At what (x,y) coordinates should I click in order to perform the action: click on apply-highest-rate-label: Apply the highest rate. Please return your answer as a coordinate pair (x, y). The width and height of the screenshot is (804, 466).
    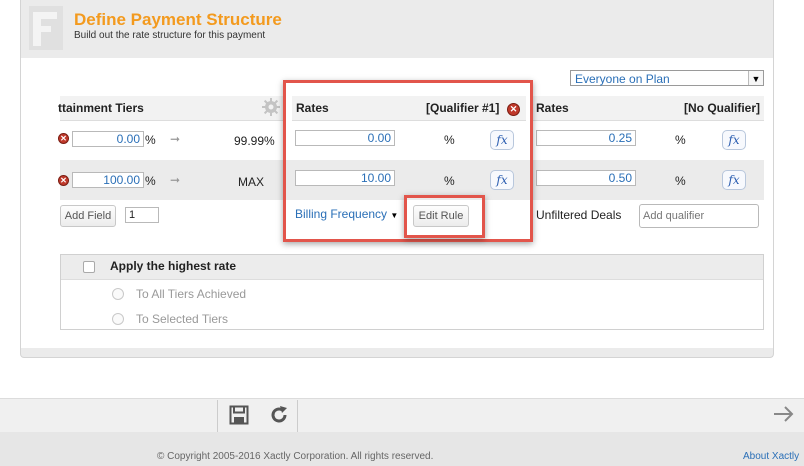
    Looking at the image, I should click on (173, 266).